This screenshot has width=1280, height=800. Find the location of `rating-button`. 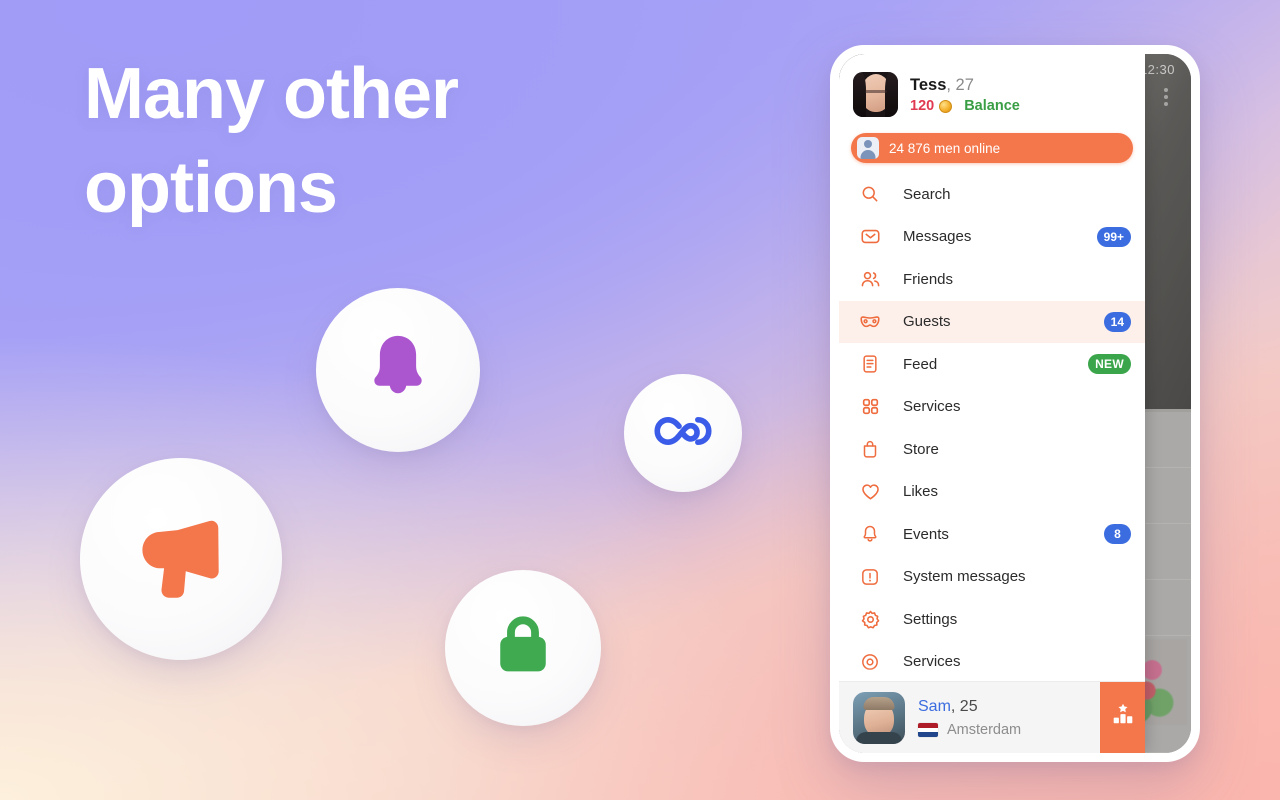

rating-button is located at coordinates (1122, 717).